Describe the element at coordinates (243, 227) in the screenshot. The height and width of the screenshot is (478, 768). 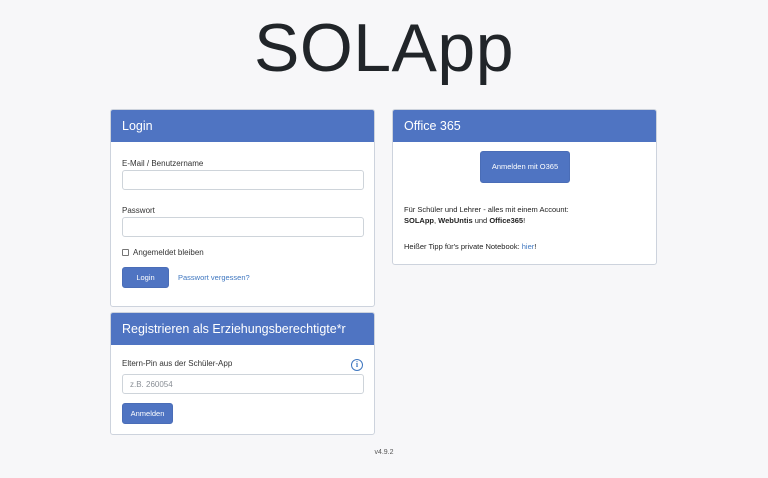
I see `password-field` at that location.